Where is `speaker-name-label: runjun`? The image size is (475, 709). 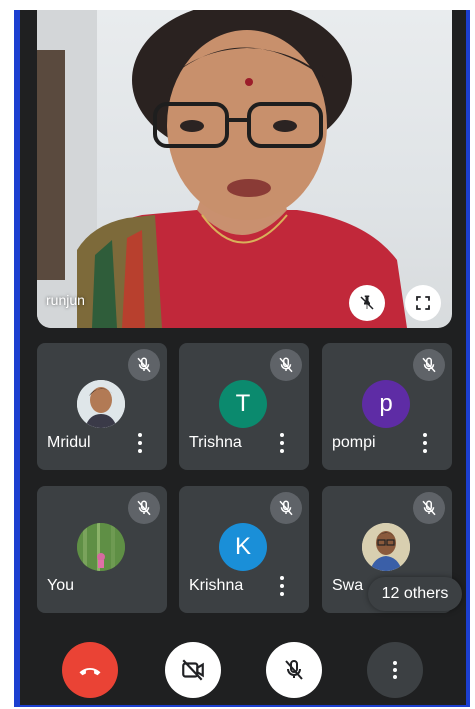
speaker-name-label: runjun is located at coordinates (65, 300).